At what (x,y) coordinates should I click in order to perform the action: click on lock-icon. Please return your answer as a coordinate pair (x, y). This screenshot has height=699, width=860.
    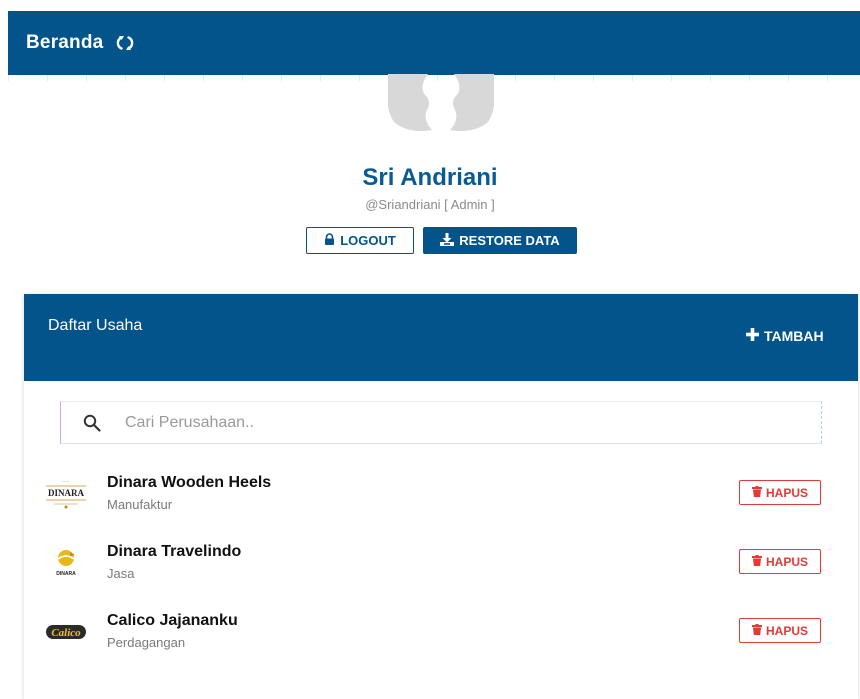
    Looking at the image, I should click on (329, 240).